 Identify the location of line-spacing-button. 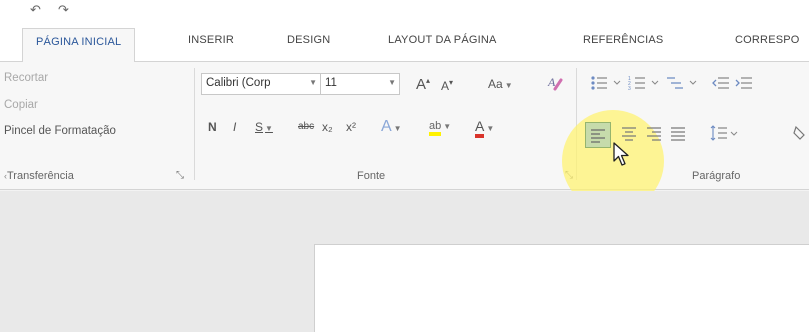
(725, 134).